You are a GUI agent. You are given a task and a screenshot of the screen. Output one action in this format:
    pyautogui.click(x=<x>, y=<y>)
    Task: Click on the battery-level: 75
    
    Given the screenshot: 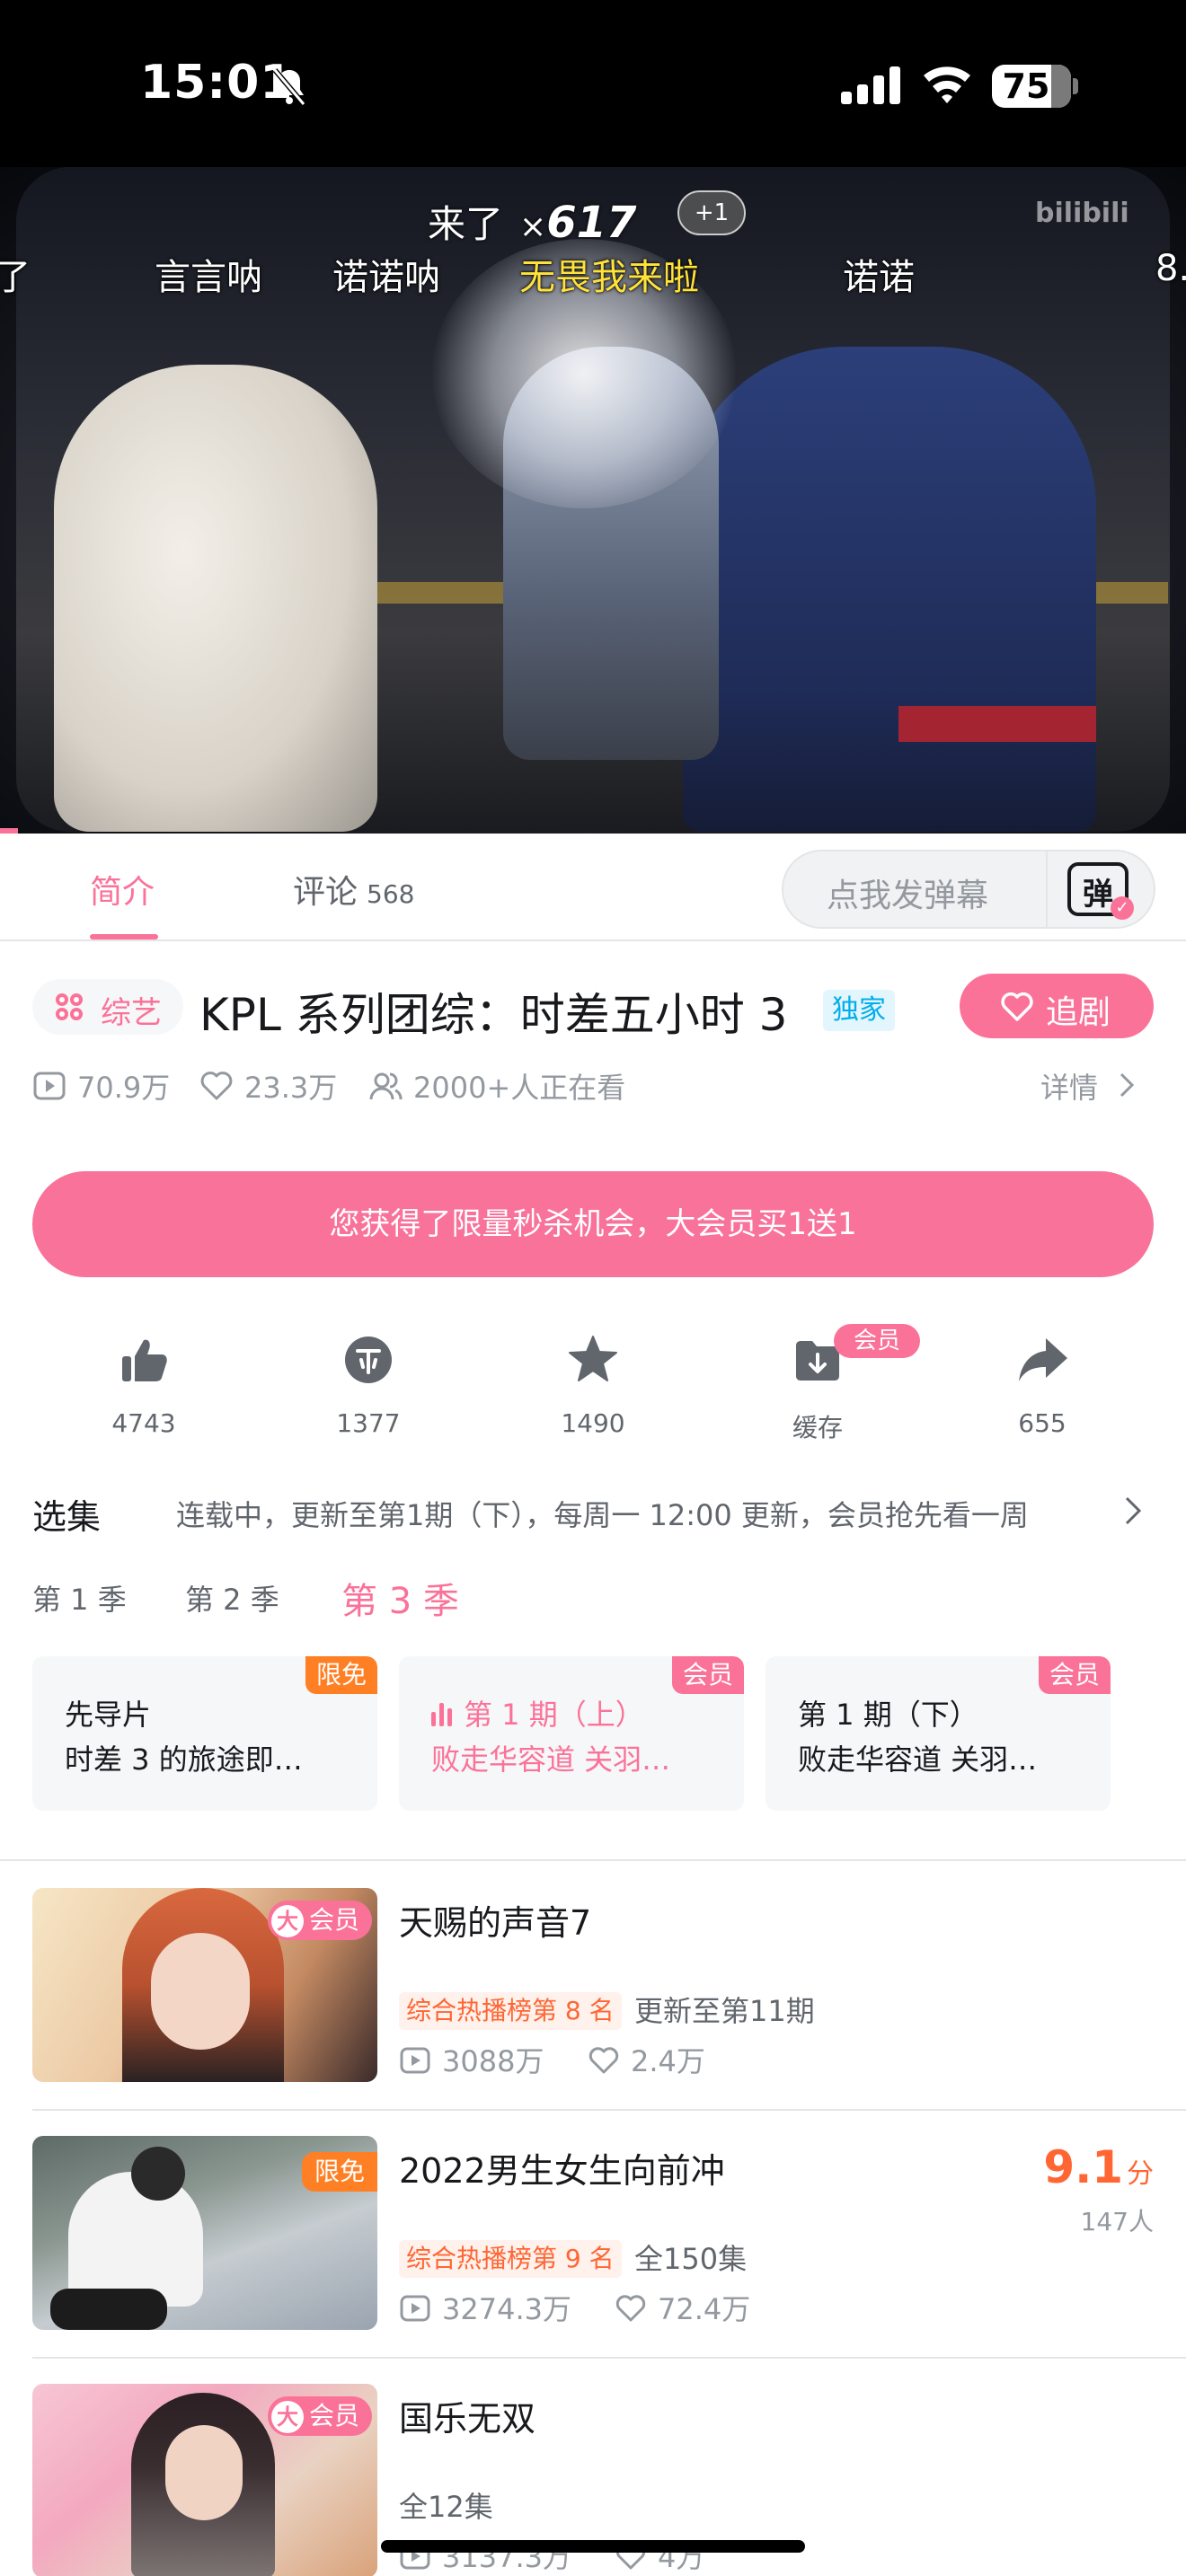 What is the action you would take?
    pyautogui.click(x=1026, y=86)
    